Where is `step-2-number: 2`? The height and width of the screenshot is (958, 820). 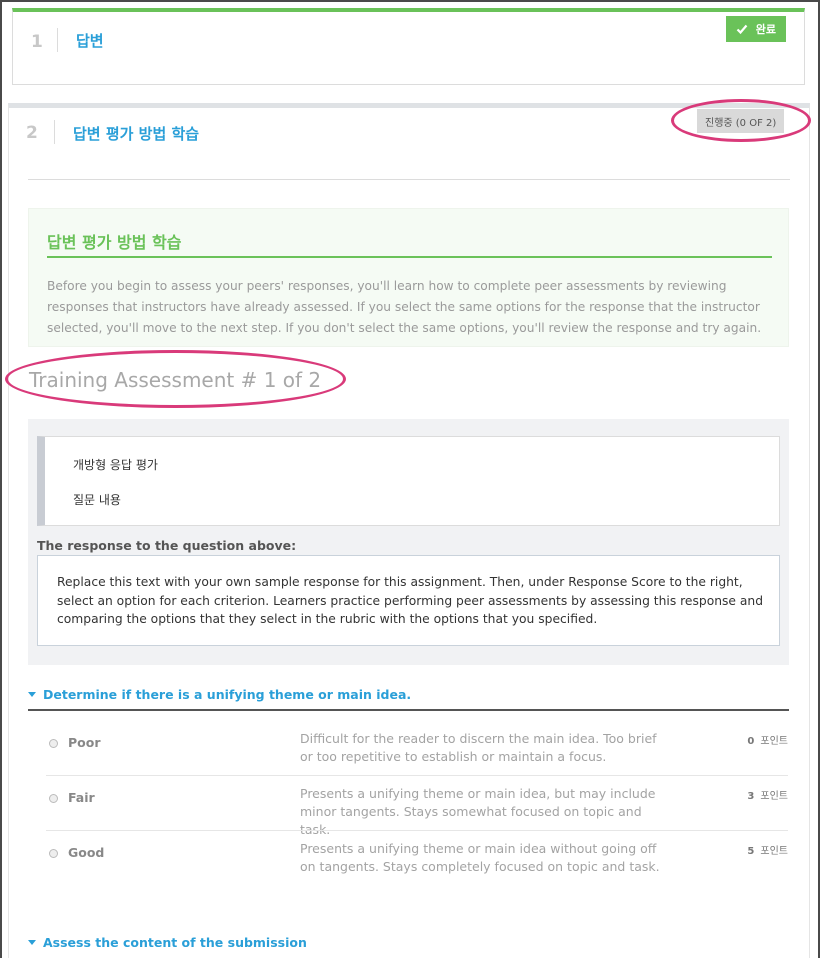 step-2-number: 2 is located at coordinates (32, 133).